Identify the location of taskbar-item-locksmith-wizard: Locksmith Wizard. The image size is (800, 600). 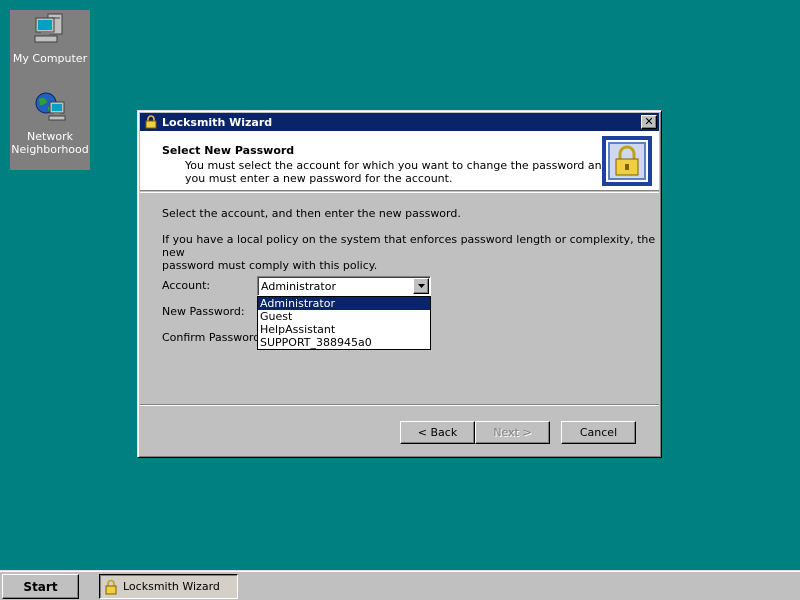
(168, 586).